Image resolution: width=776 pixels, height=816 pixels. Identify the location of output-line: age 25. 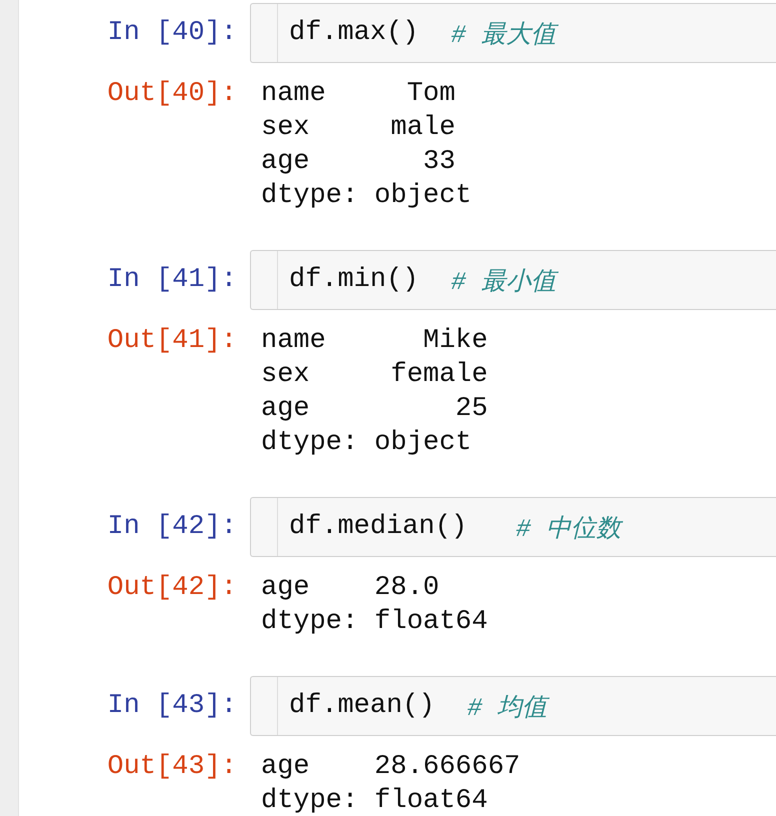
(374, 409).